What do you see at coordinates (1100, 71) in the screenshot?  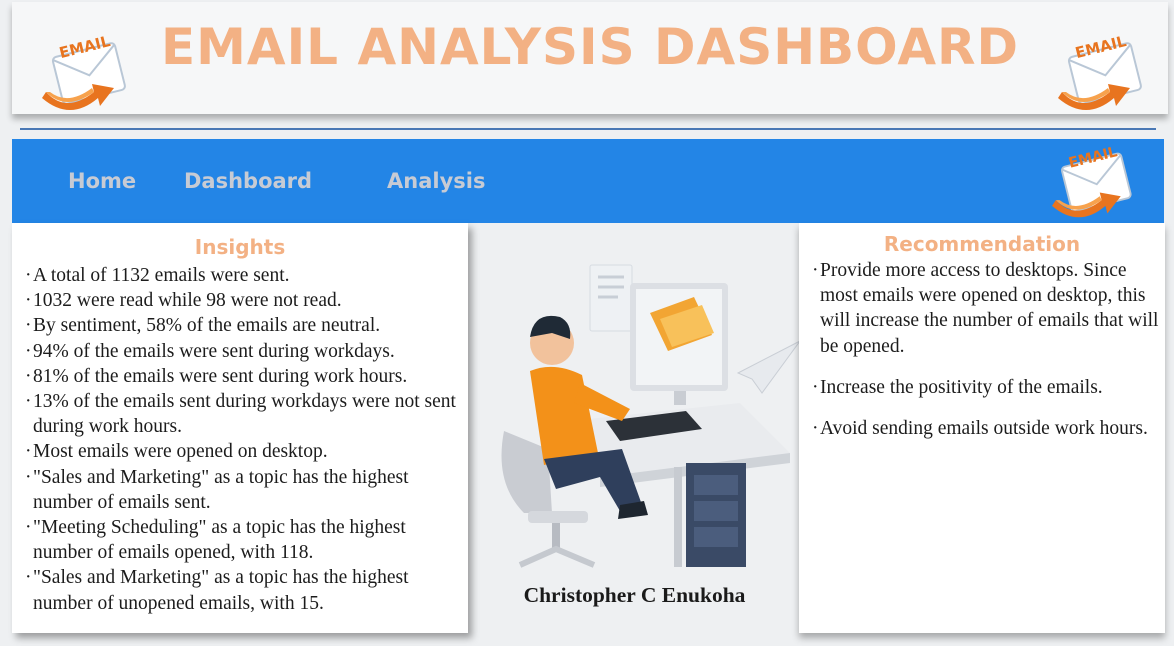 I see `email-logo-right: EMAIL` at bounding box center [1100, 71].